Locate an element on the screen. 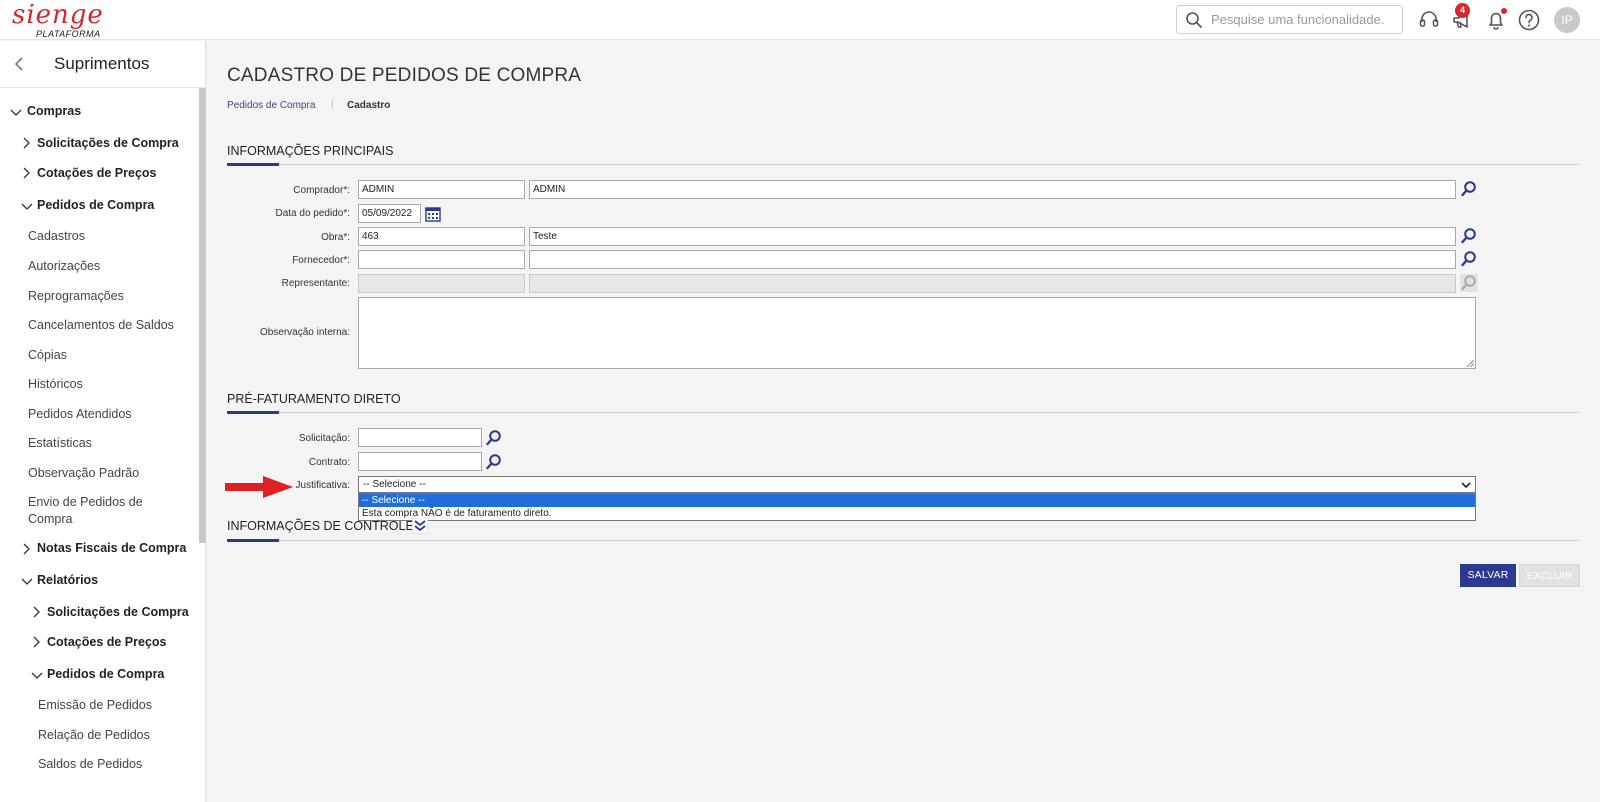 This screenshot has width=1600, height=802. contrato-label: Contrato: is located at coordinates (329, 462).